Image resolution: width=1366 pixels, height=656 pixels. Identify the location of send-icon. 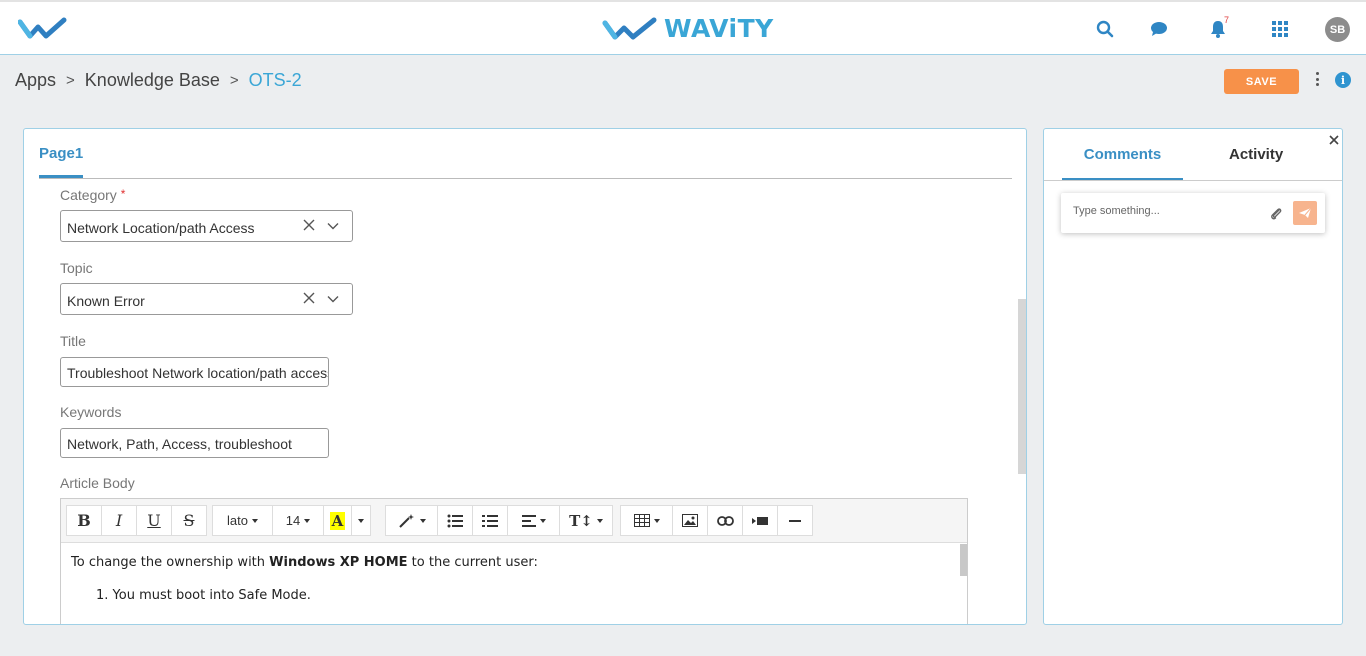
(1305, 212).